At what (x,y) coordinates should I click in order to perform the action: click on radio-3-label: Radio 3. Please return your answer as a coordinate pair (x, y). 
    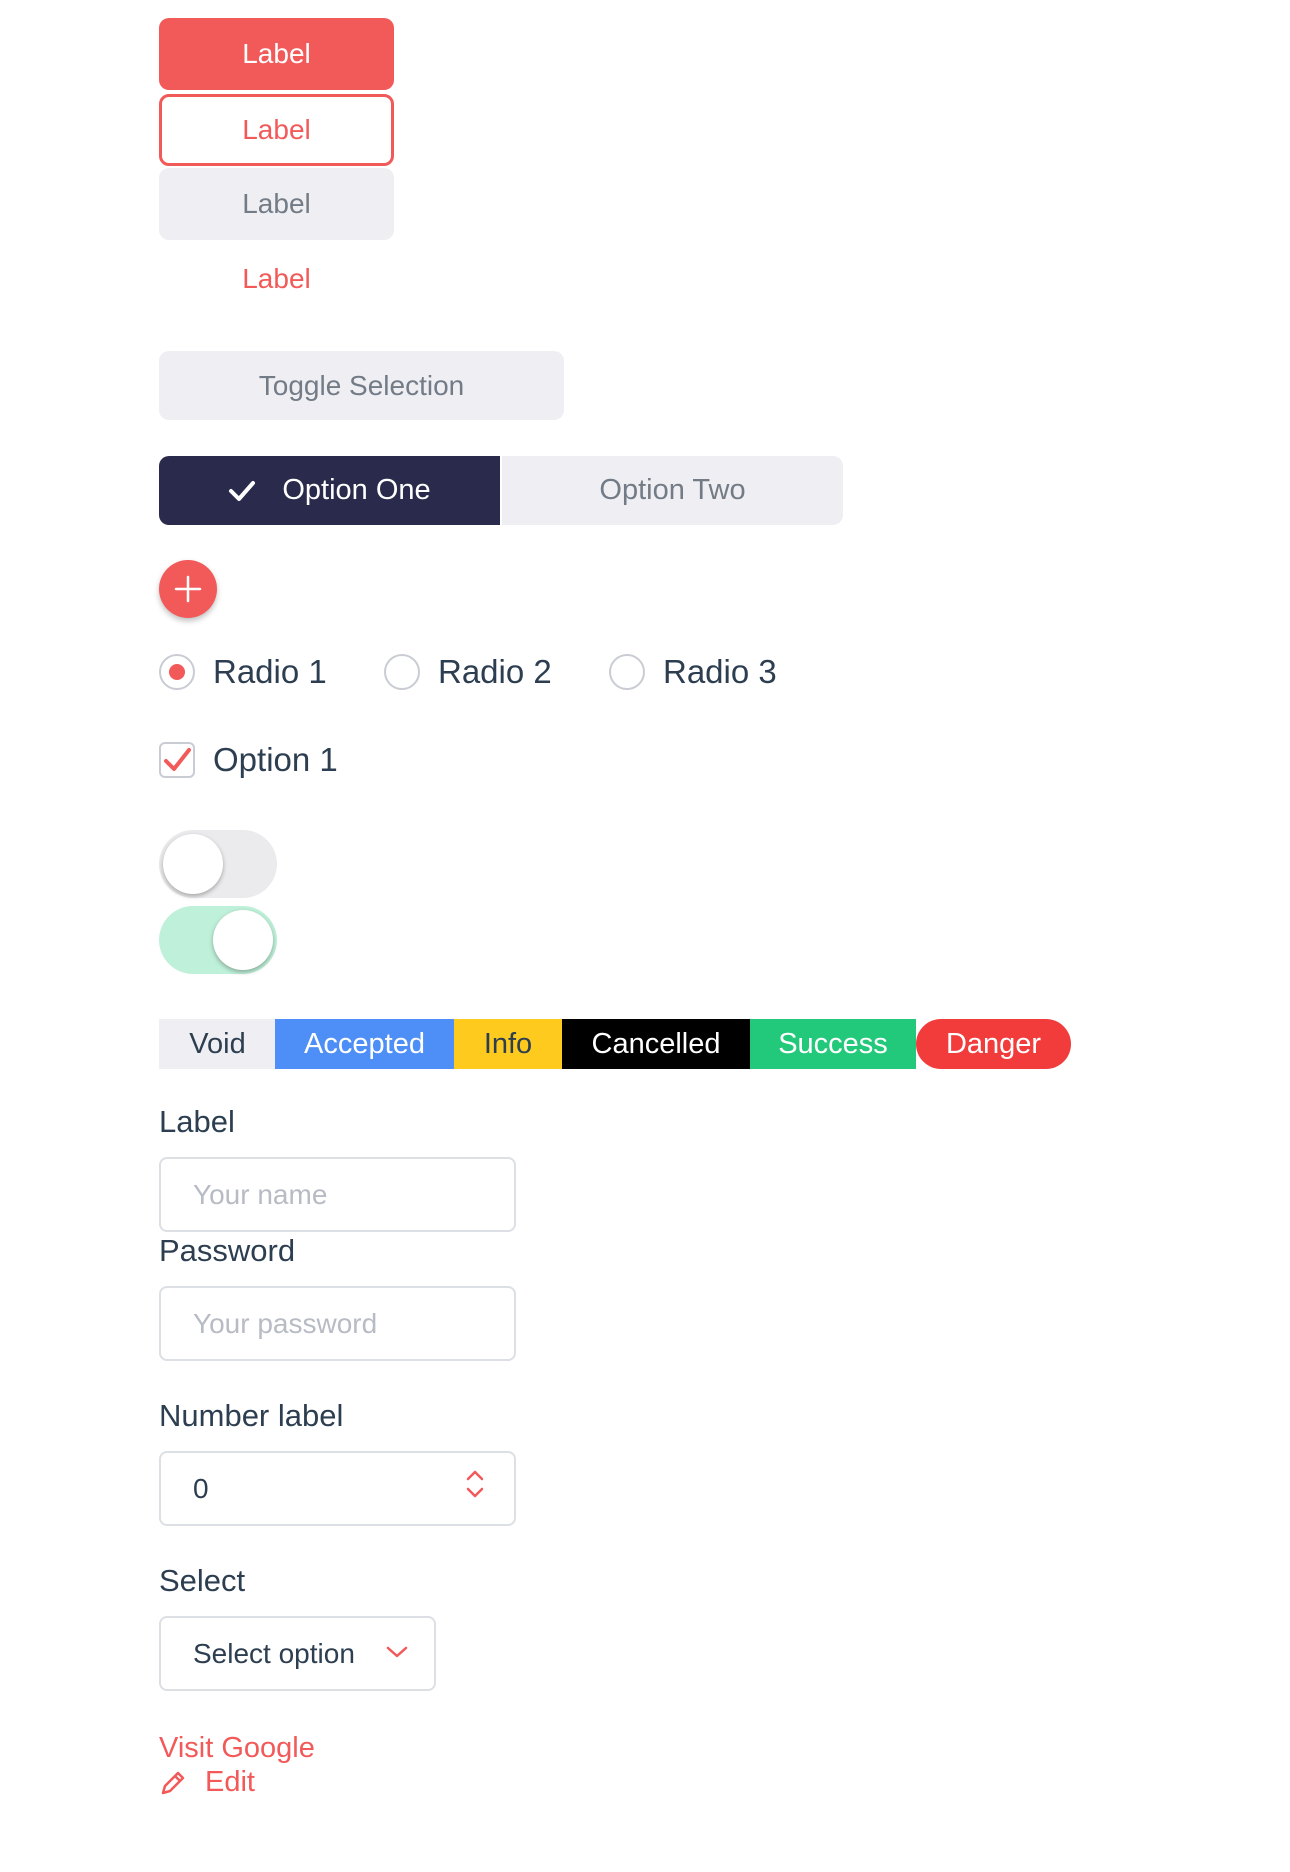
    Looking at the image, I should click on (720, 671).